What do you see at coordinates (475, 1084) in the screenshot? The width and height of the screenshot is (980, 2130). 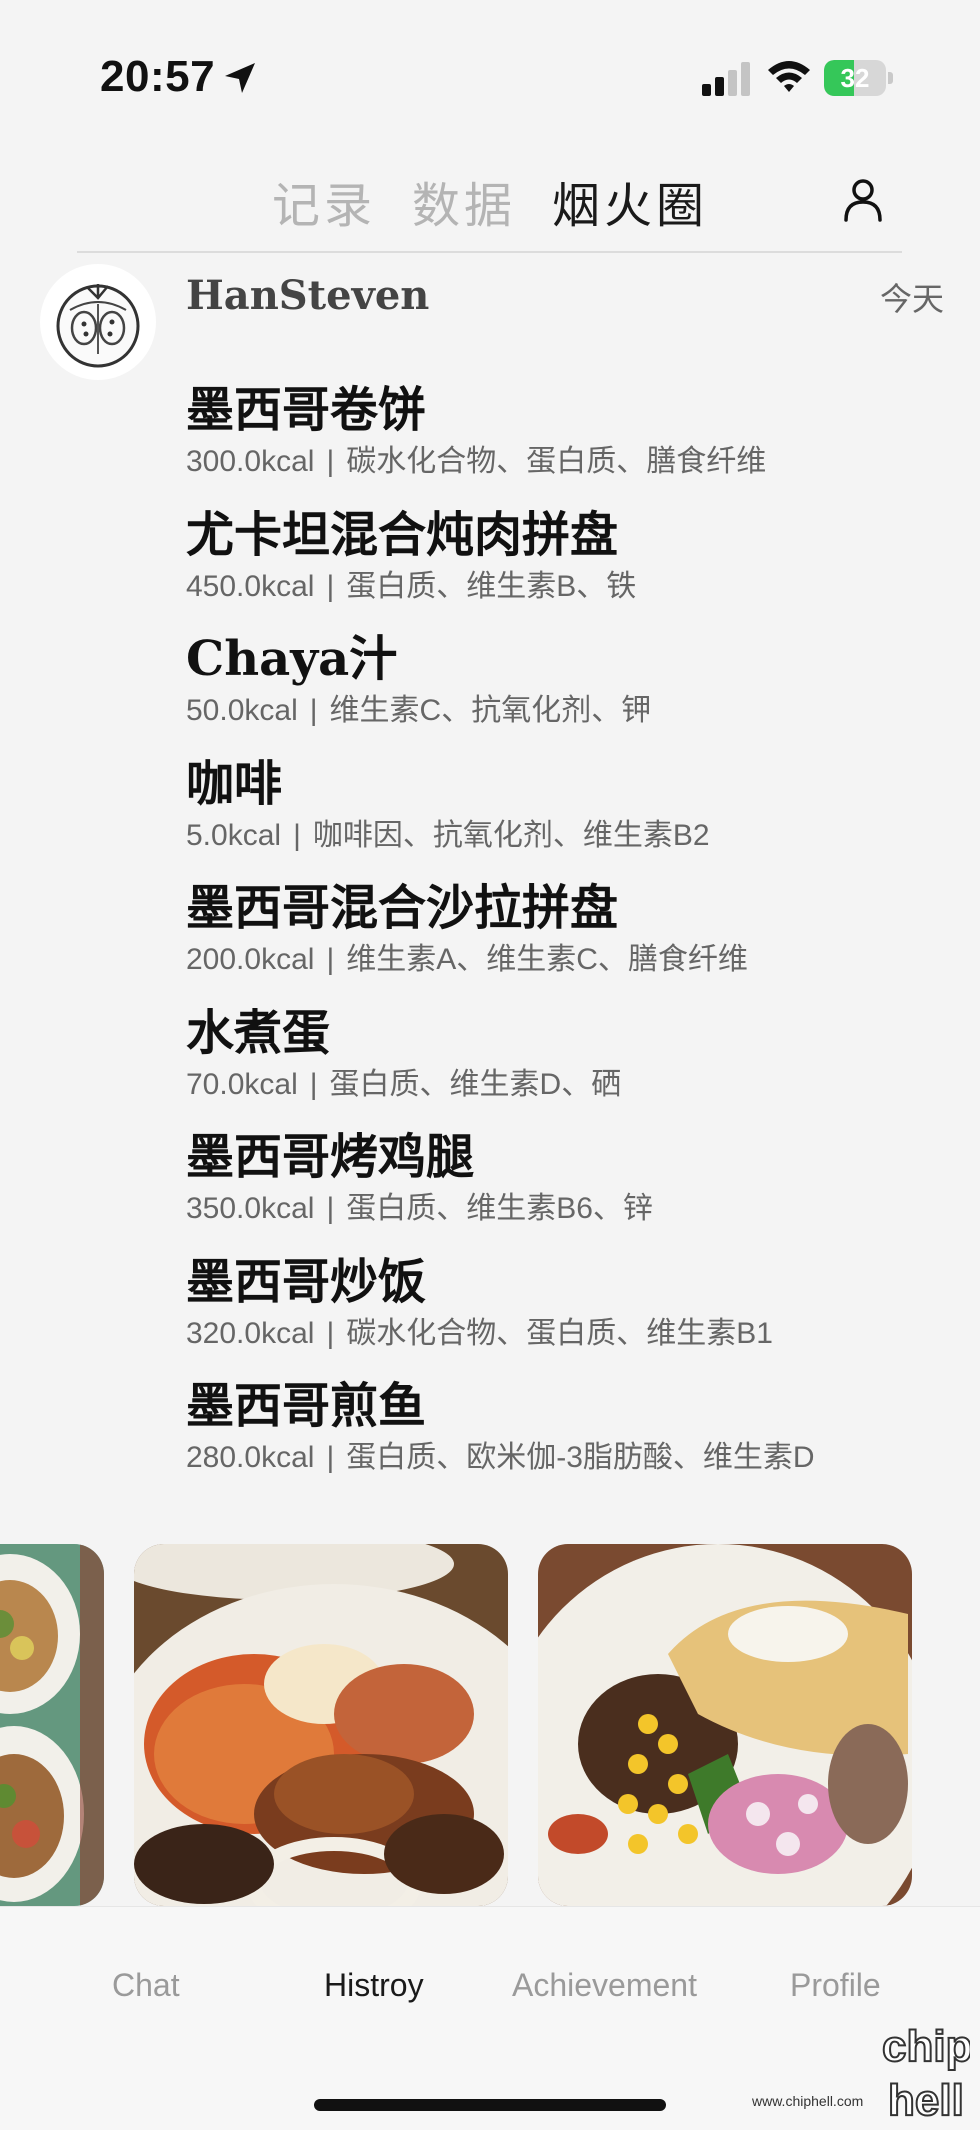 I see `food-nutrients: 蛋白质、维生素D、硒` at bounding box center [475, 1084].